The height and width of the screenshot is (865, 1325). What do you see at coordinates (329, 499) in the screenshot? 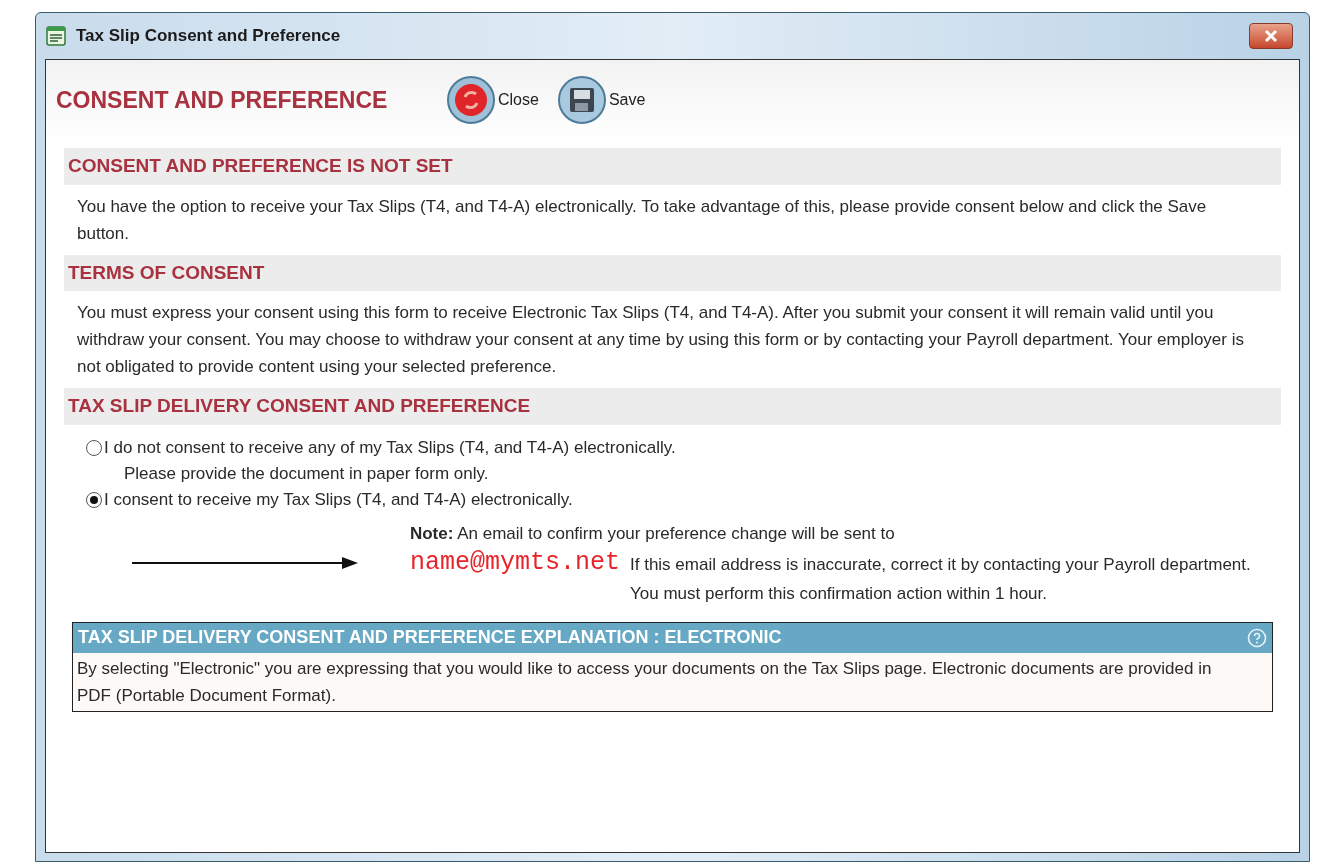
I see `radio-option: I consent to receive my Tax Slips (T4, and T4-A) electronically.` at bounding box center [329, 499].